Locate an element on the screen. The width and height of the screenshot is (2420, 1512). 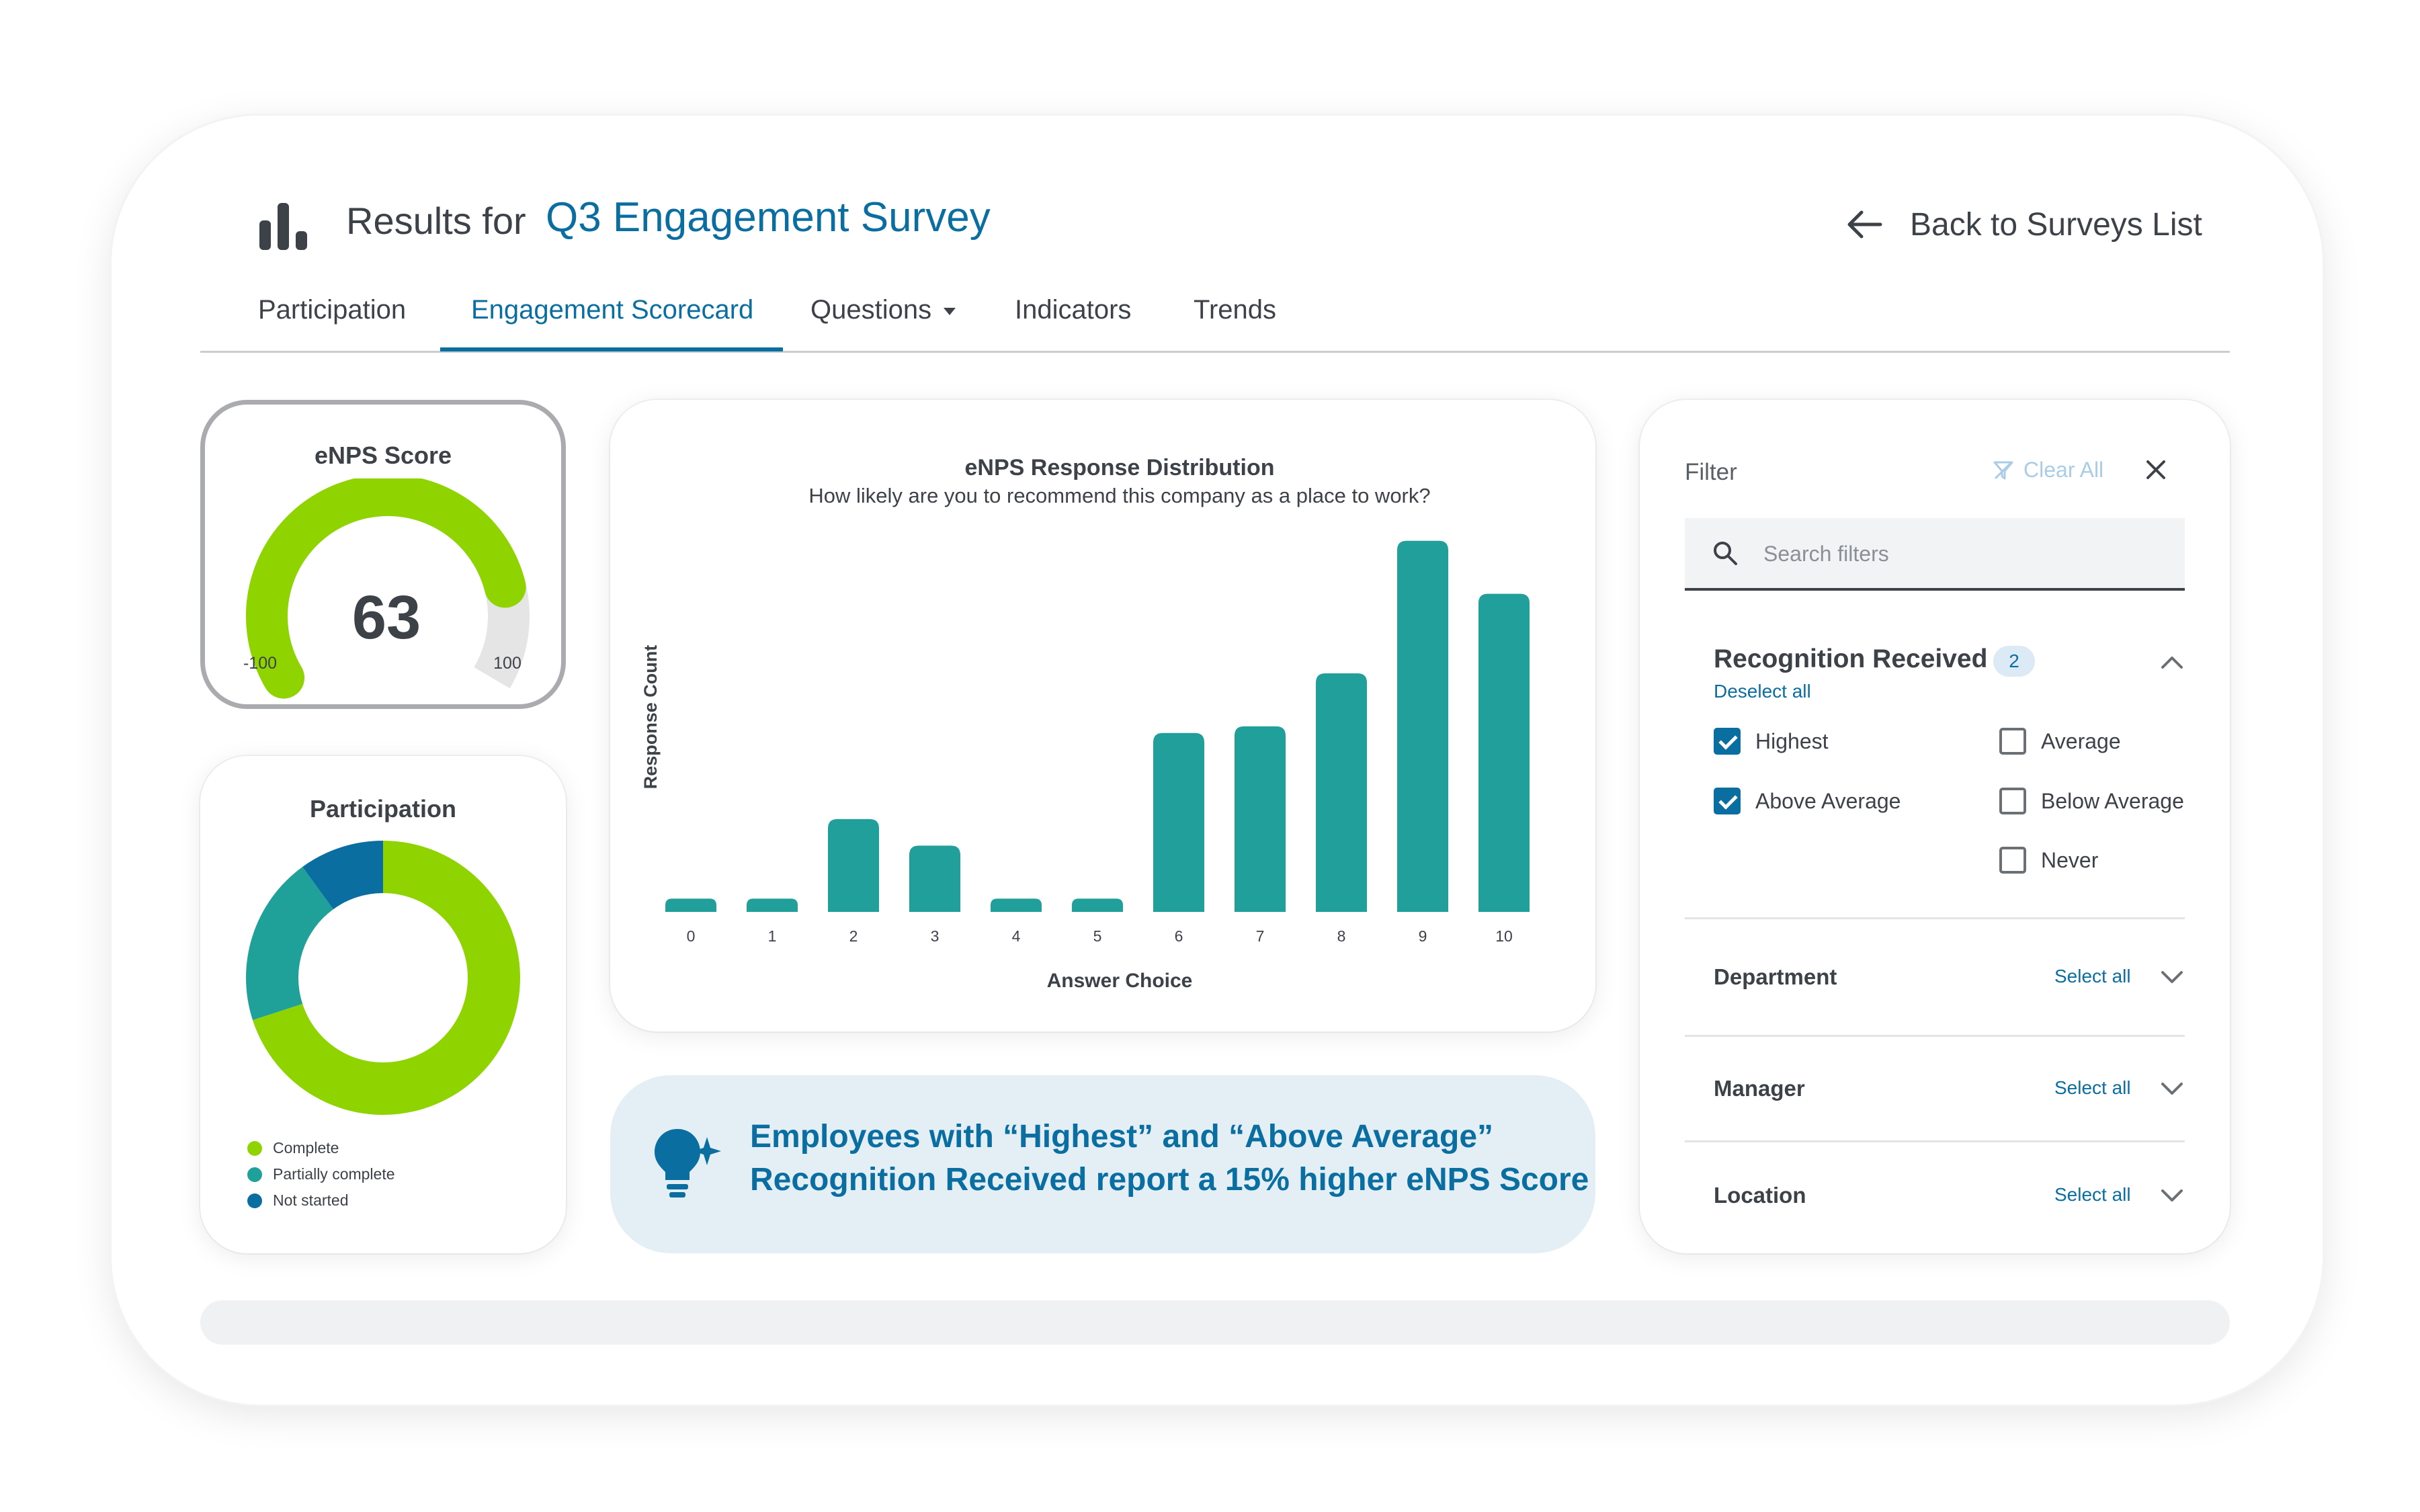
close-icon is located at coordinates (2156, 470).